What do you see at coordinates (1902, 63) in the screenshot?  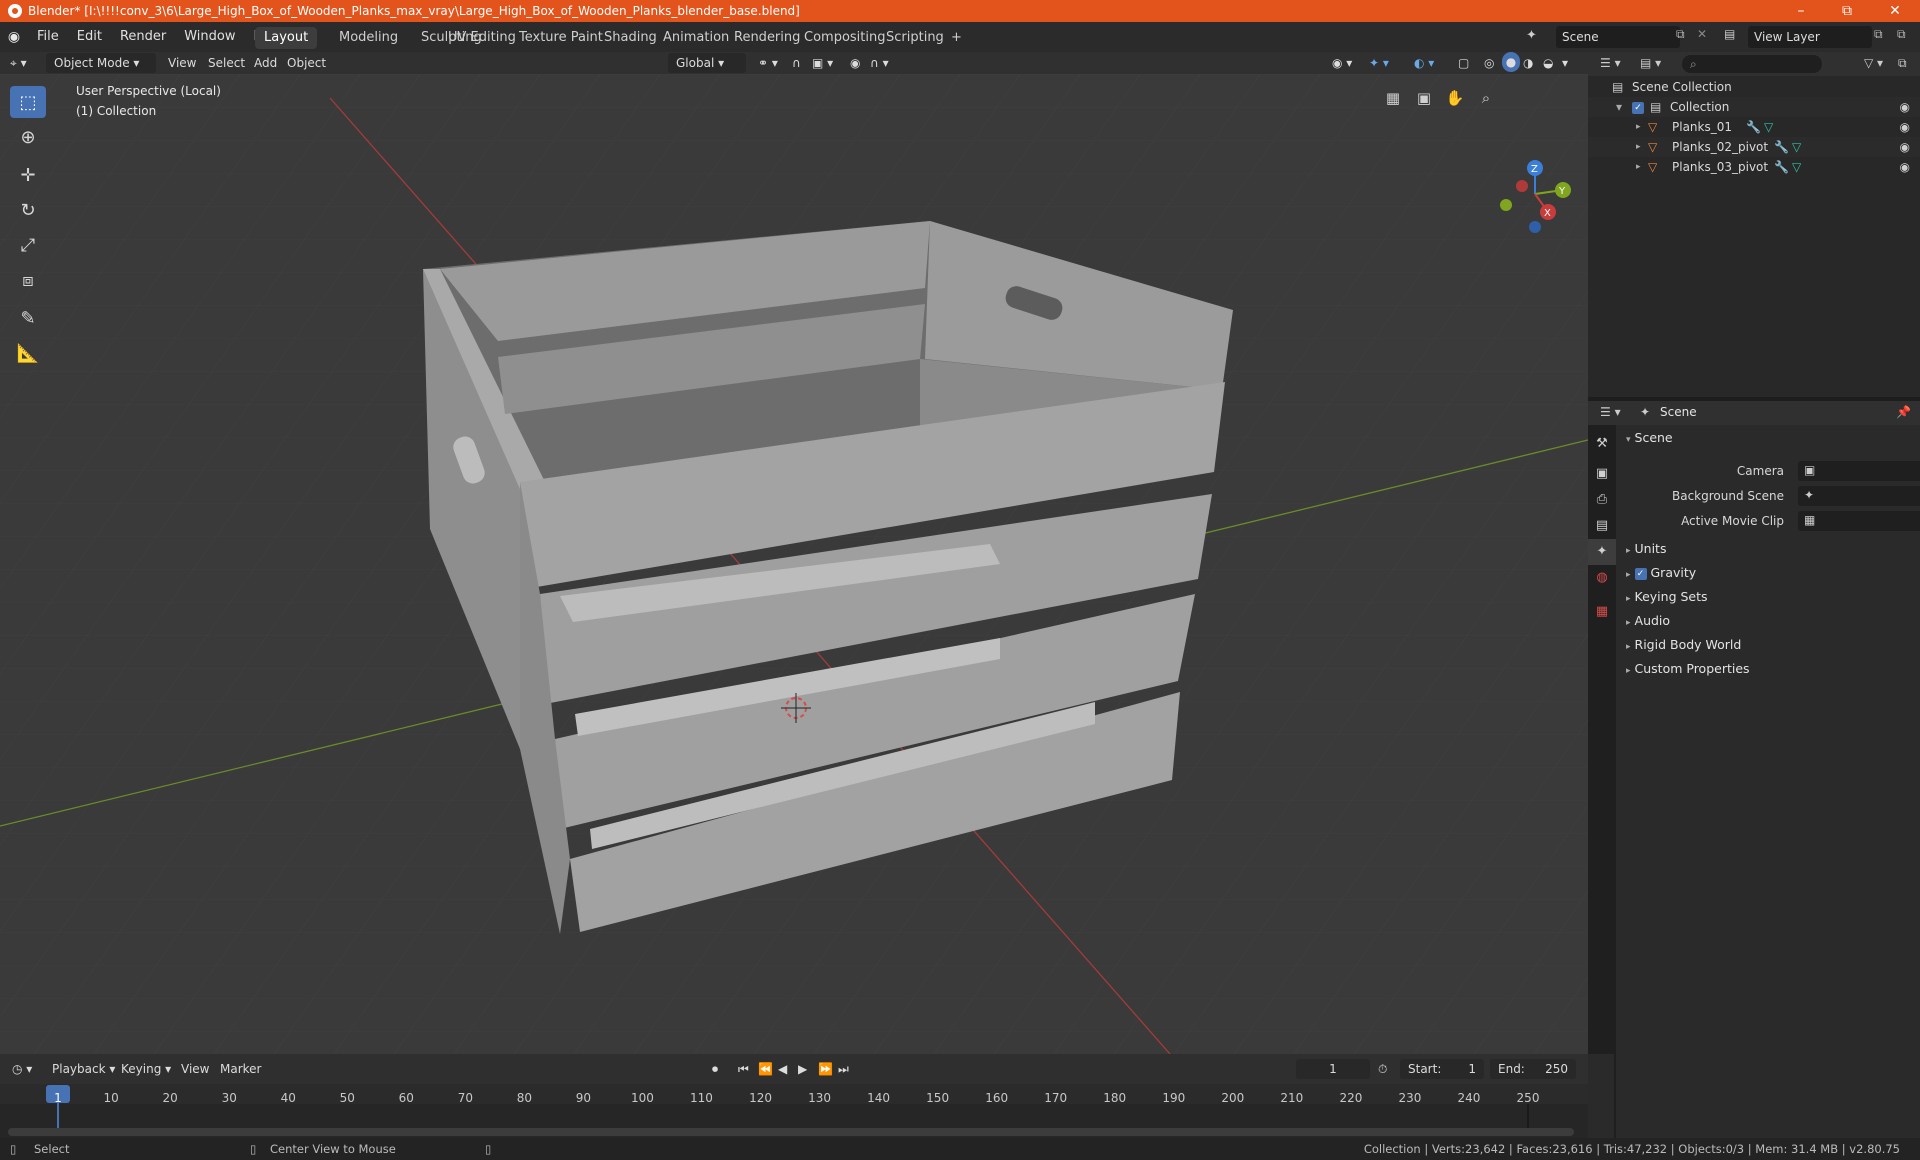 I see `new-collection-icon: ⧉` at bounding box center [1902, 63].